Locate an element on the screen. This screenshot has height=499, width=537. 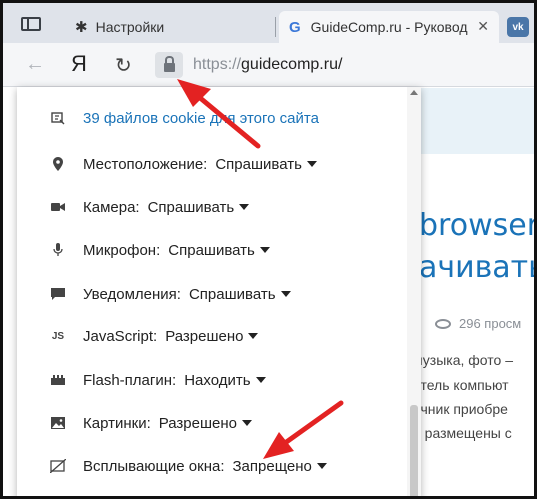
guidecomp-favicon-icon: G is located at coordinates (295, 27).